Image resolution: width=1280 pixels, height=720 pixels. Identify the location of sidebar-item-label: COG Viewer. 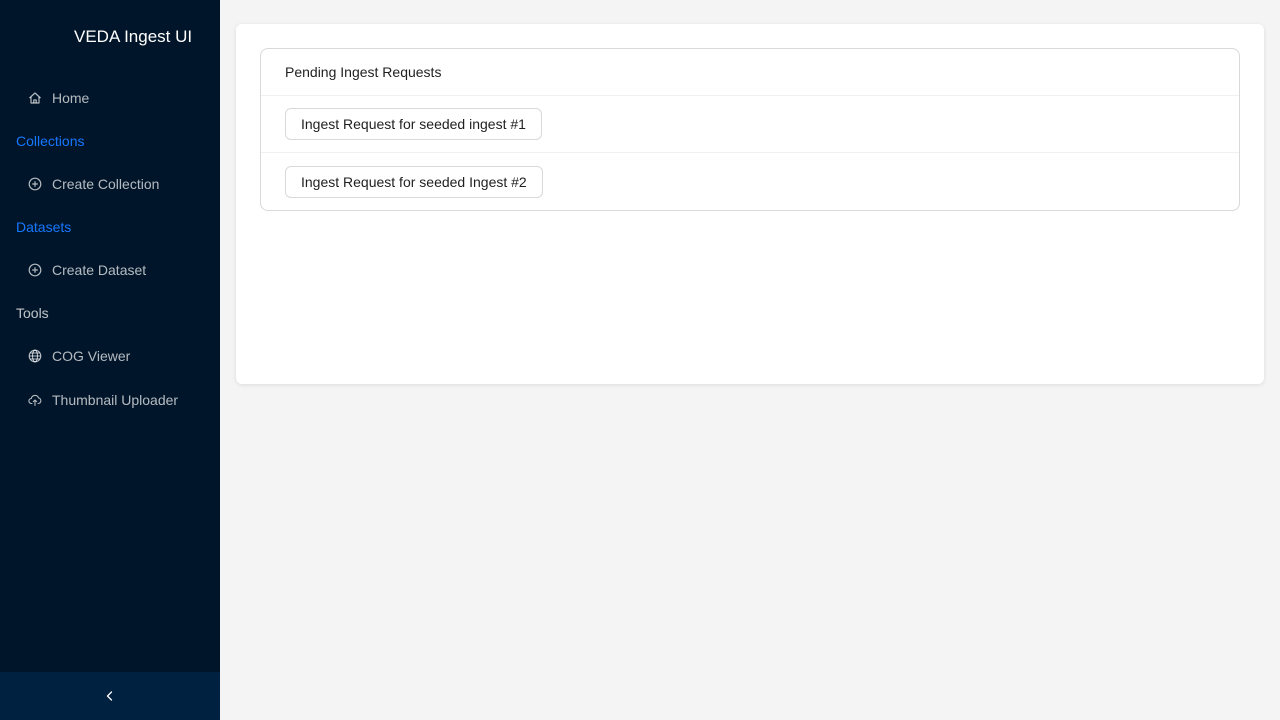
(91, 356).